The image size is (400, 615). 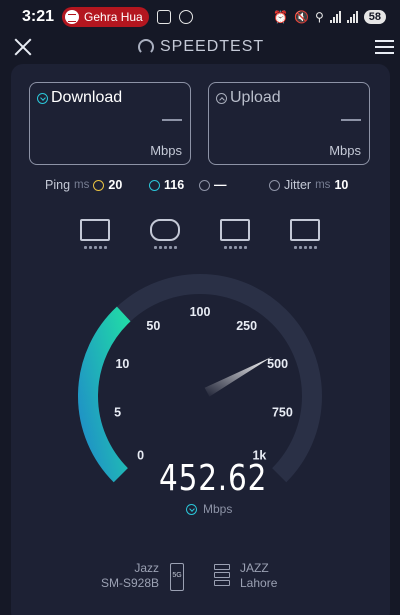 I want to click on gauge-scale-label: 250, so click(x=246, y=326).